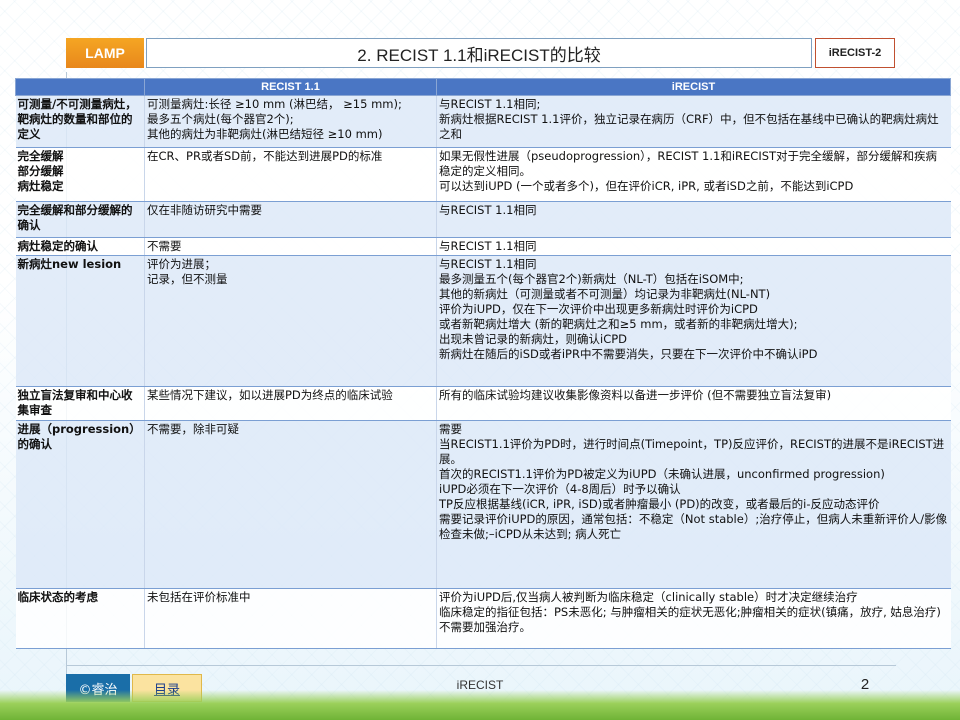  What do you see at coordinates (693, 87) in the screenshot?
I see `header-cell-irecist: iRECIST` at bounding box center [693, 87].